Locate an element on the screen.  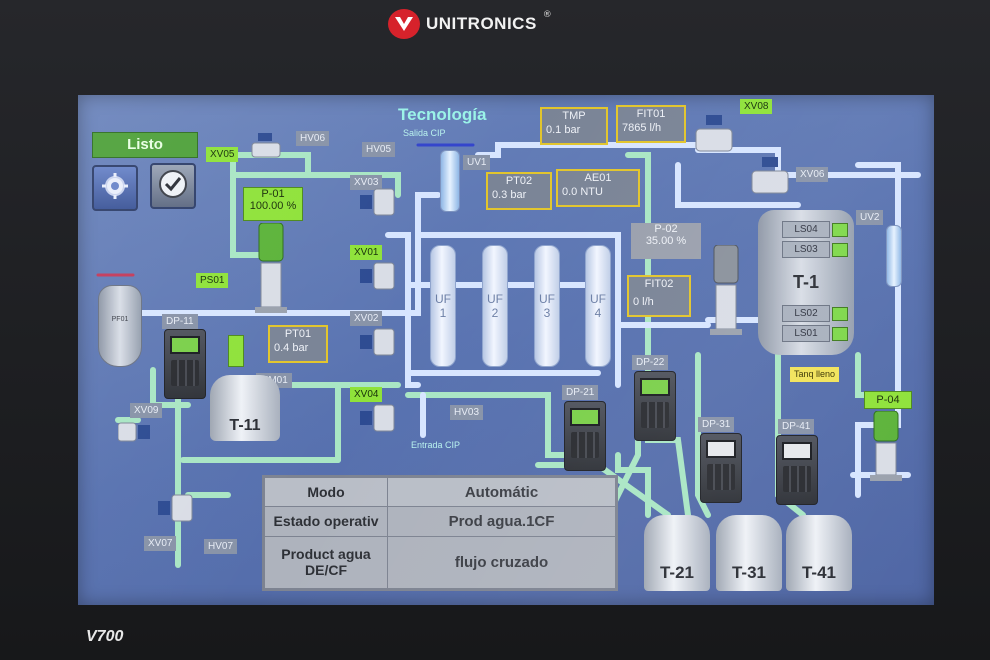
product-water-row: Product agua DE/CF flujo cruzado is located at coordinates (440, 562).